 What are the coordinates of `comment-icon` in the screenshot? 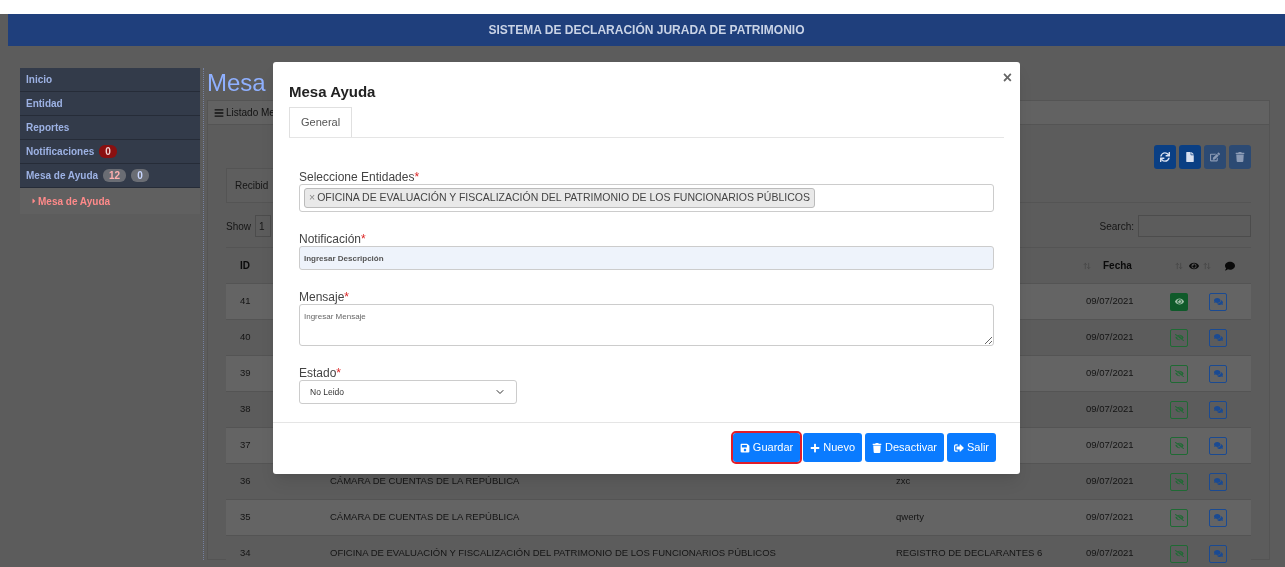 It's located at (1230, 265).